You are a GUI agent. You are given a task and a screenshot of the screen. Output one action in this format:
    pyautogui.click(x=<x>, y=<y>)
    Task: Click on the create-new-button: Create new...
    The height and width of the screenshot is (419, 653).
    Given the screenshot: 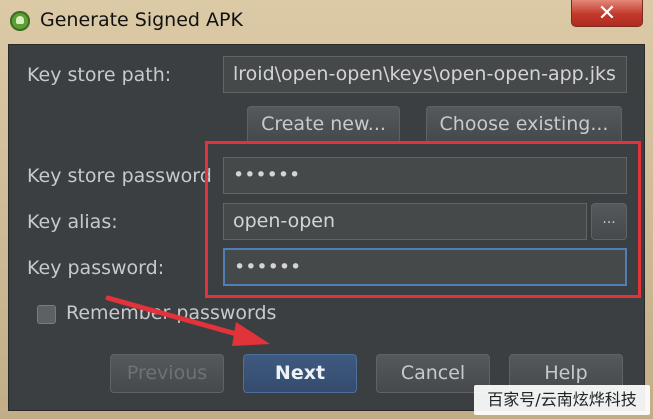 What is the action you would take?
    pyautogui.click(x=323, y=124)
    